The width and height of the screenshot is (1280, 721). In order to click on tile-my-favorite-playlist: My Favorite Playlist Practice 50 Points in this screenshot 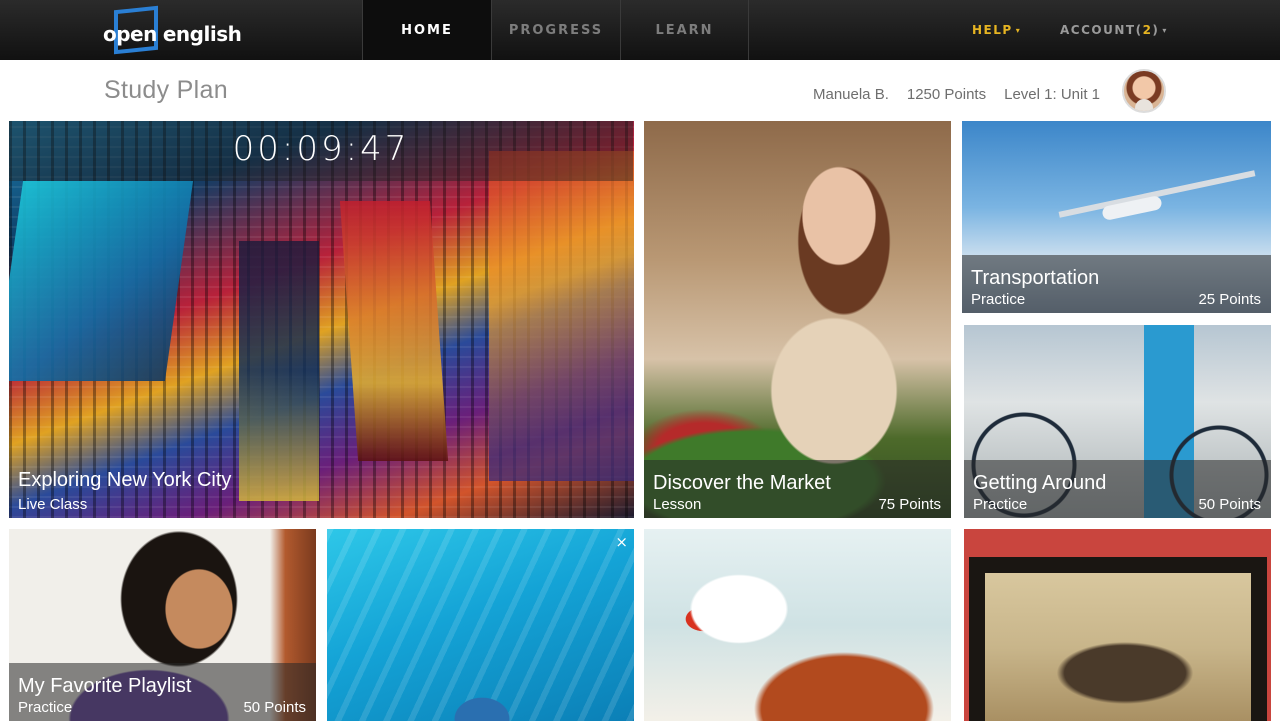, I will do `click(162, 625)`.